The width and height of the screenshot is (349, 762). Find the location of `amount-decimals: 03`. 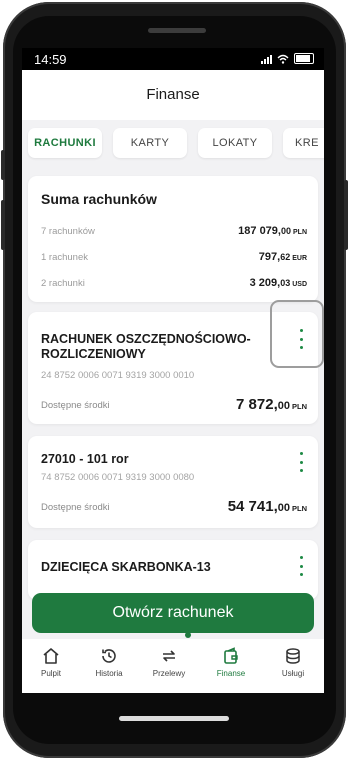

amount-decimals: 03 is located at coordinates (285, 283).